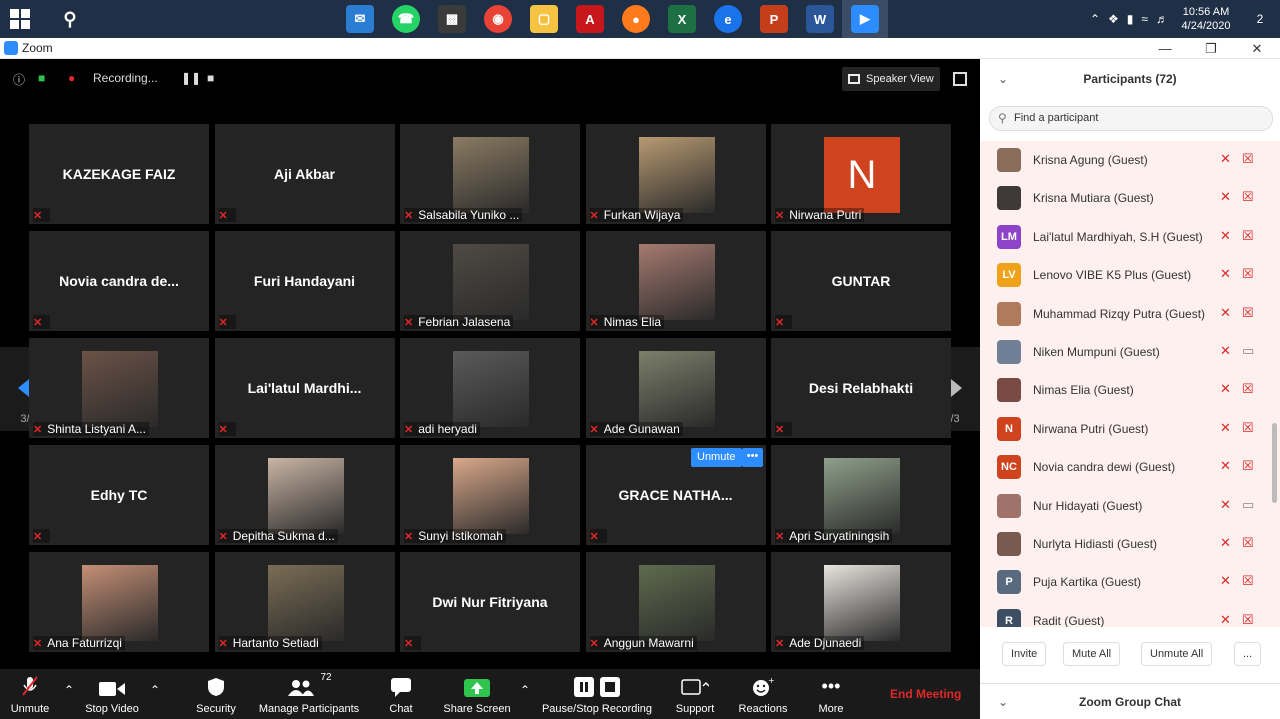  Describe the element at coordinates (695, 694) in the screenshot. I see `support-button: Support` at that location.